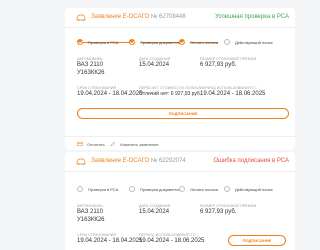 This screenshot has width=320, height=250. What do you see at coordinates (113, 144) in the screenshot?
I see `pencil-icon` at bounding box center [113, 144].